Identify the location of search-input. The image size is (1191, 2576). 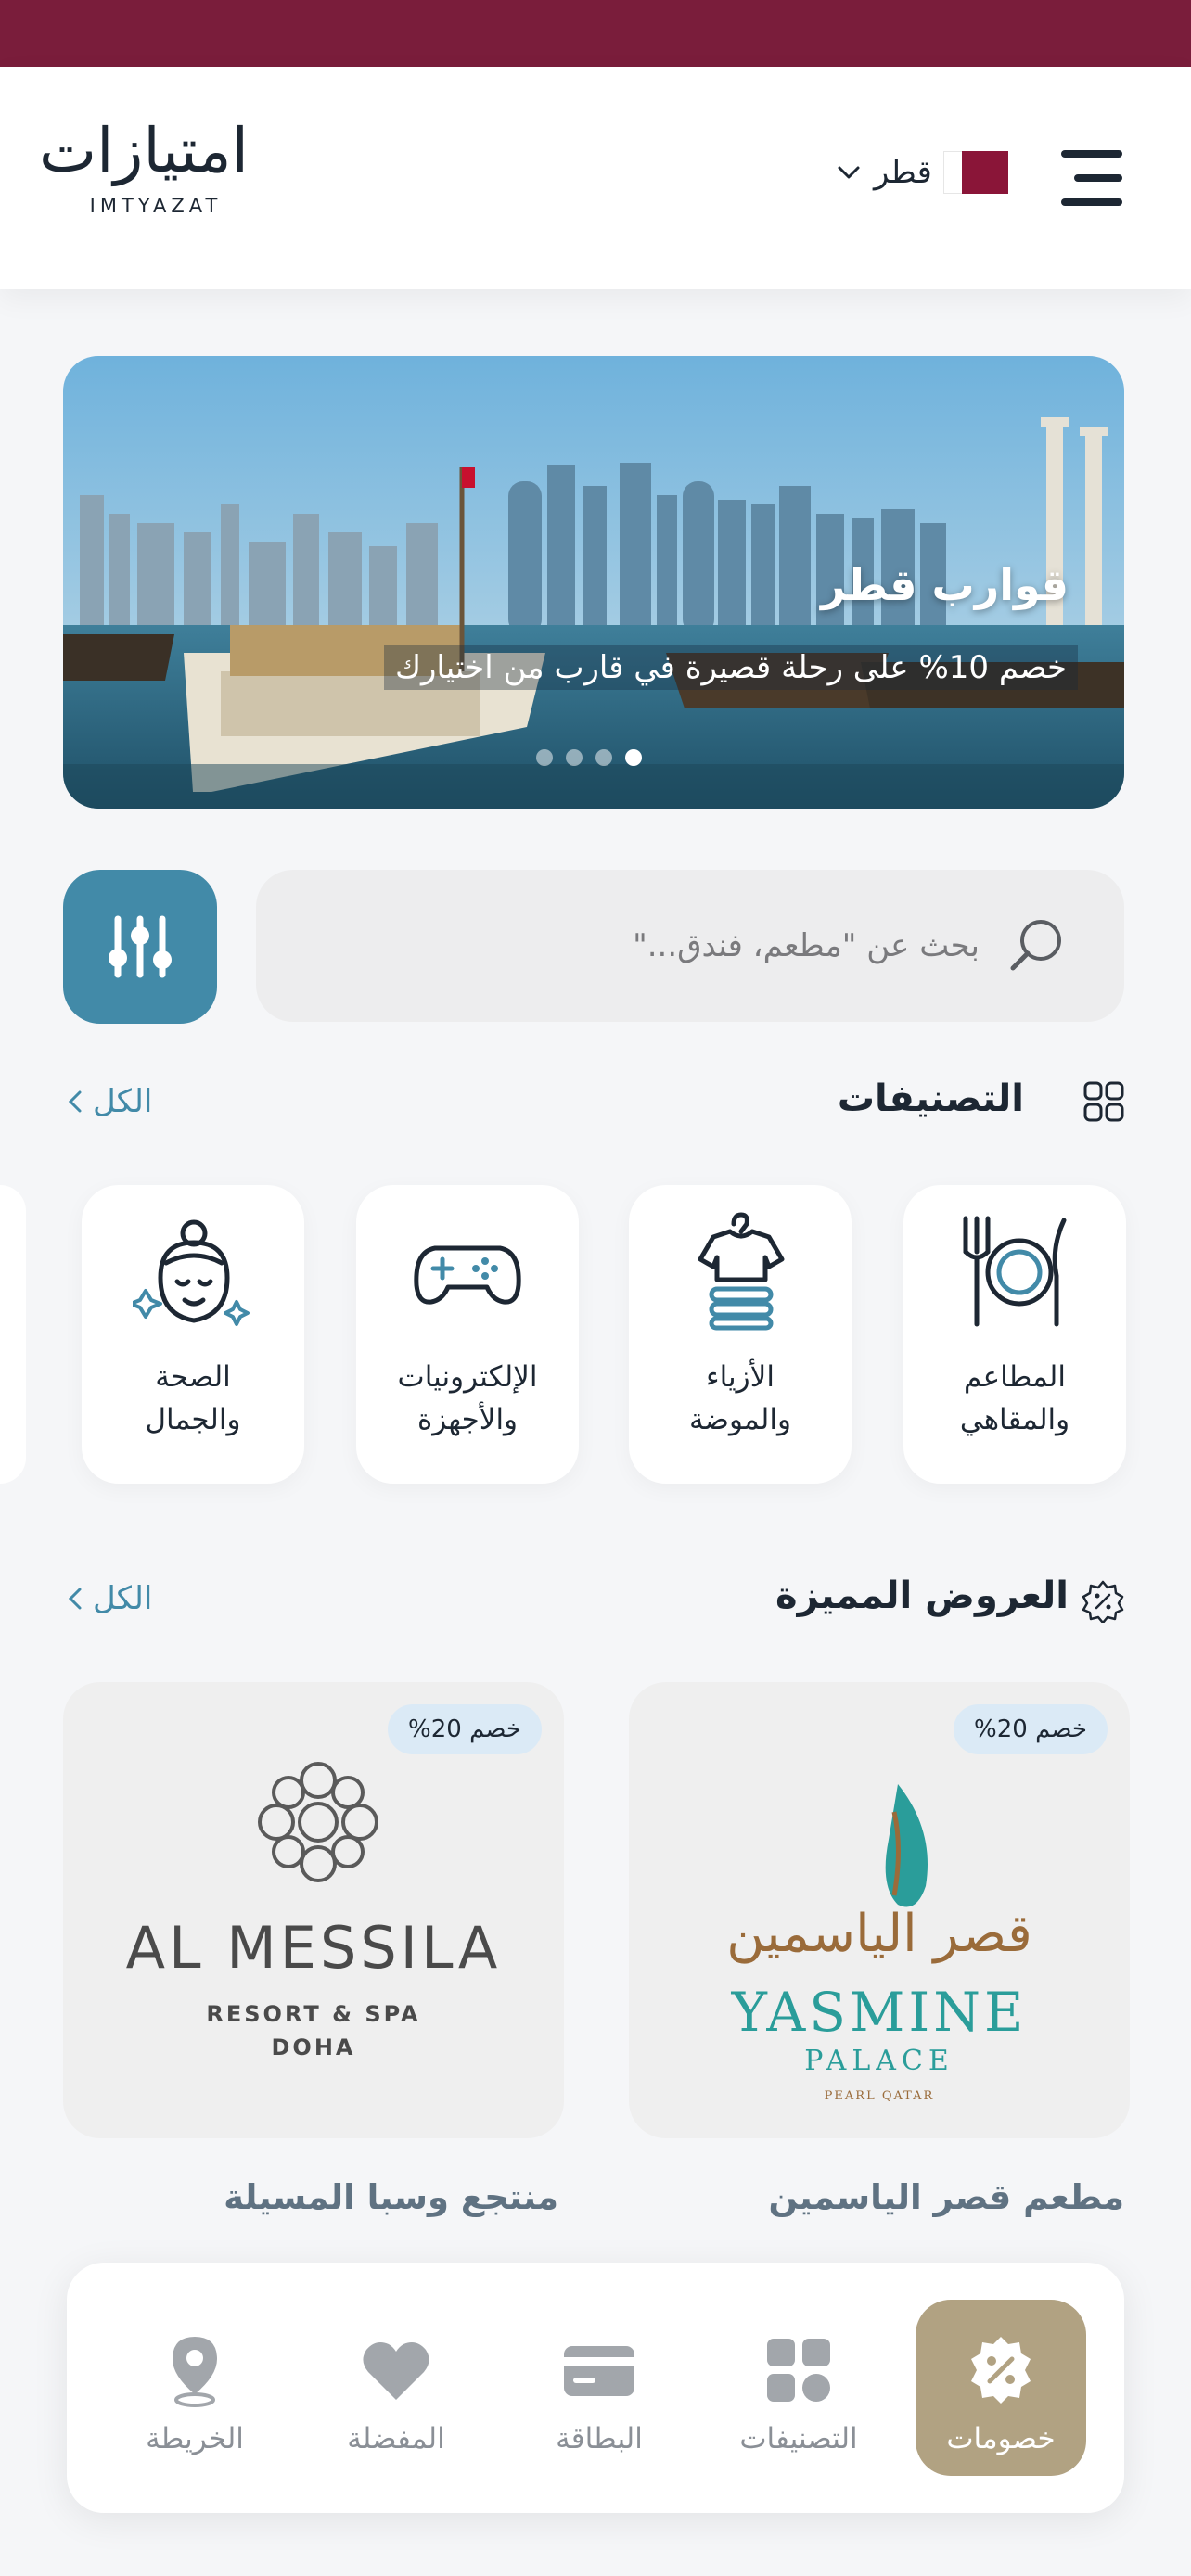
(636, 946).